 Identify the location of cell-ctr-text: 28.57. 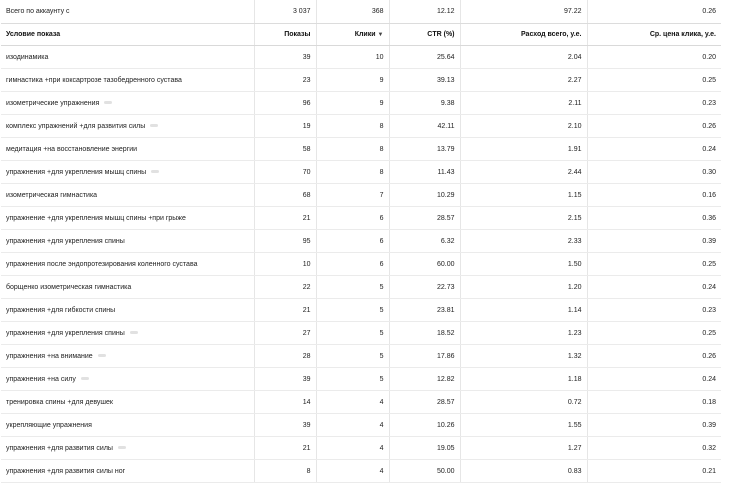
(445, 402).